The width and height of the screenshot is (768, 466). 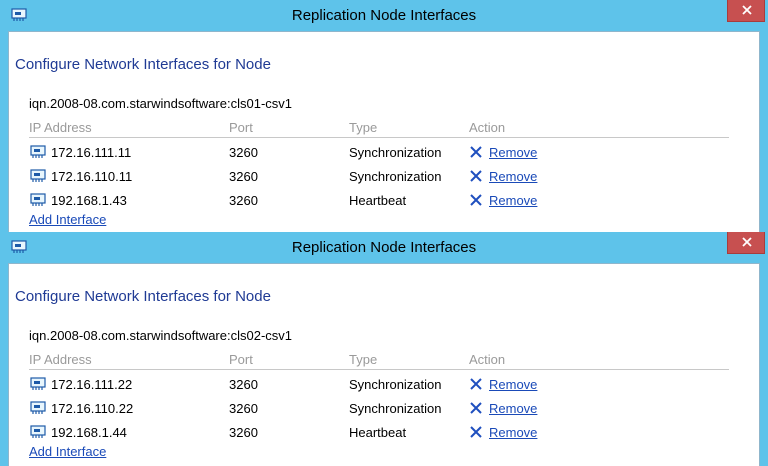 I want to click on ip-address: 192.168.1.44, so click(x=89, y=432).